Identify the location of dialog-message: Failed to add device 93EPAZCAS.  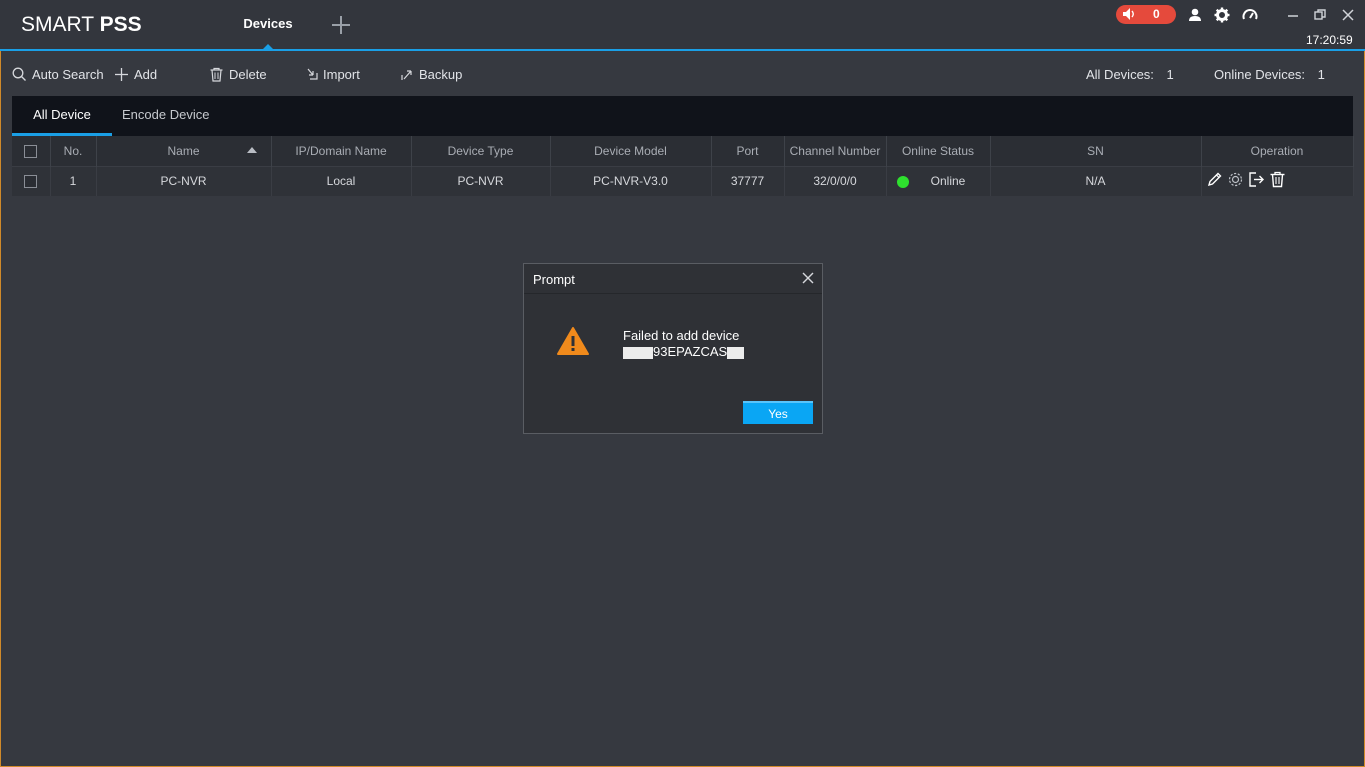
(684, 344).